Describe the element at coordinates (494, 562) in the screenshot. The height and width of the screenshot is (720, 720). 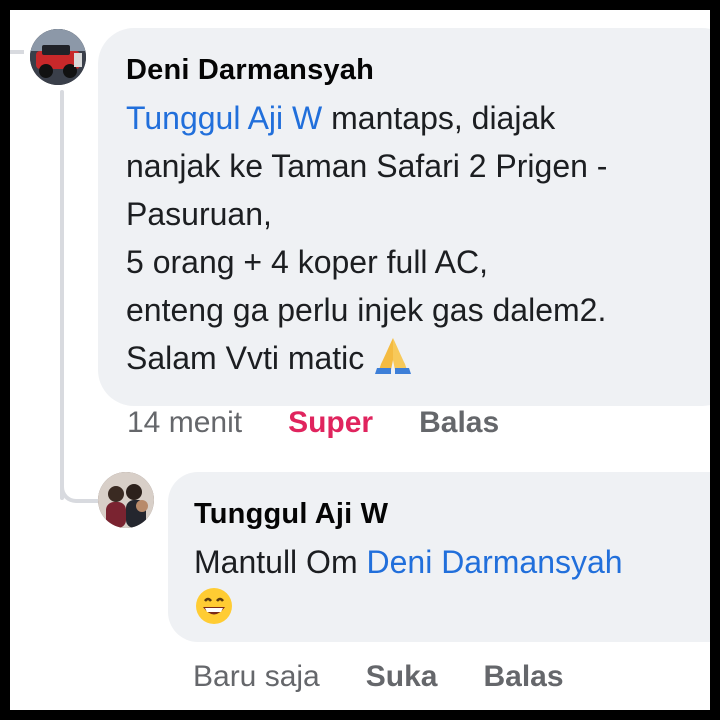
I see `mention-link: Deni Darmansyah` at that location.